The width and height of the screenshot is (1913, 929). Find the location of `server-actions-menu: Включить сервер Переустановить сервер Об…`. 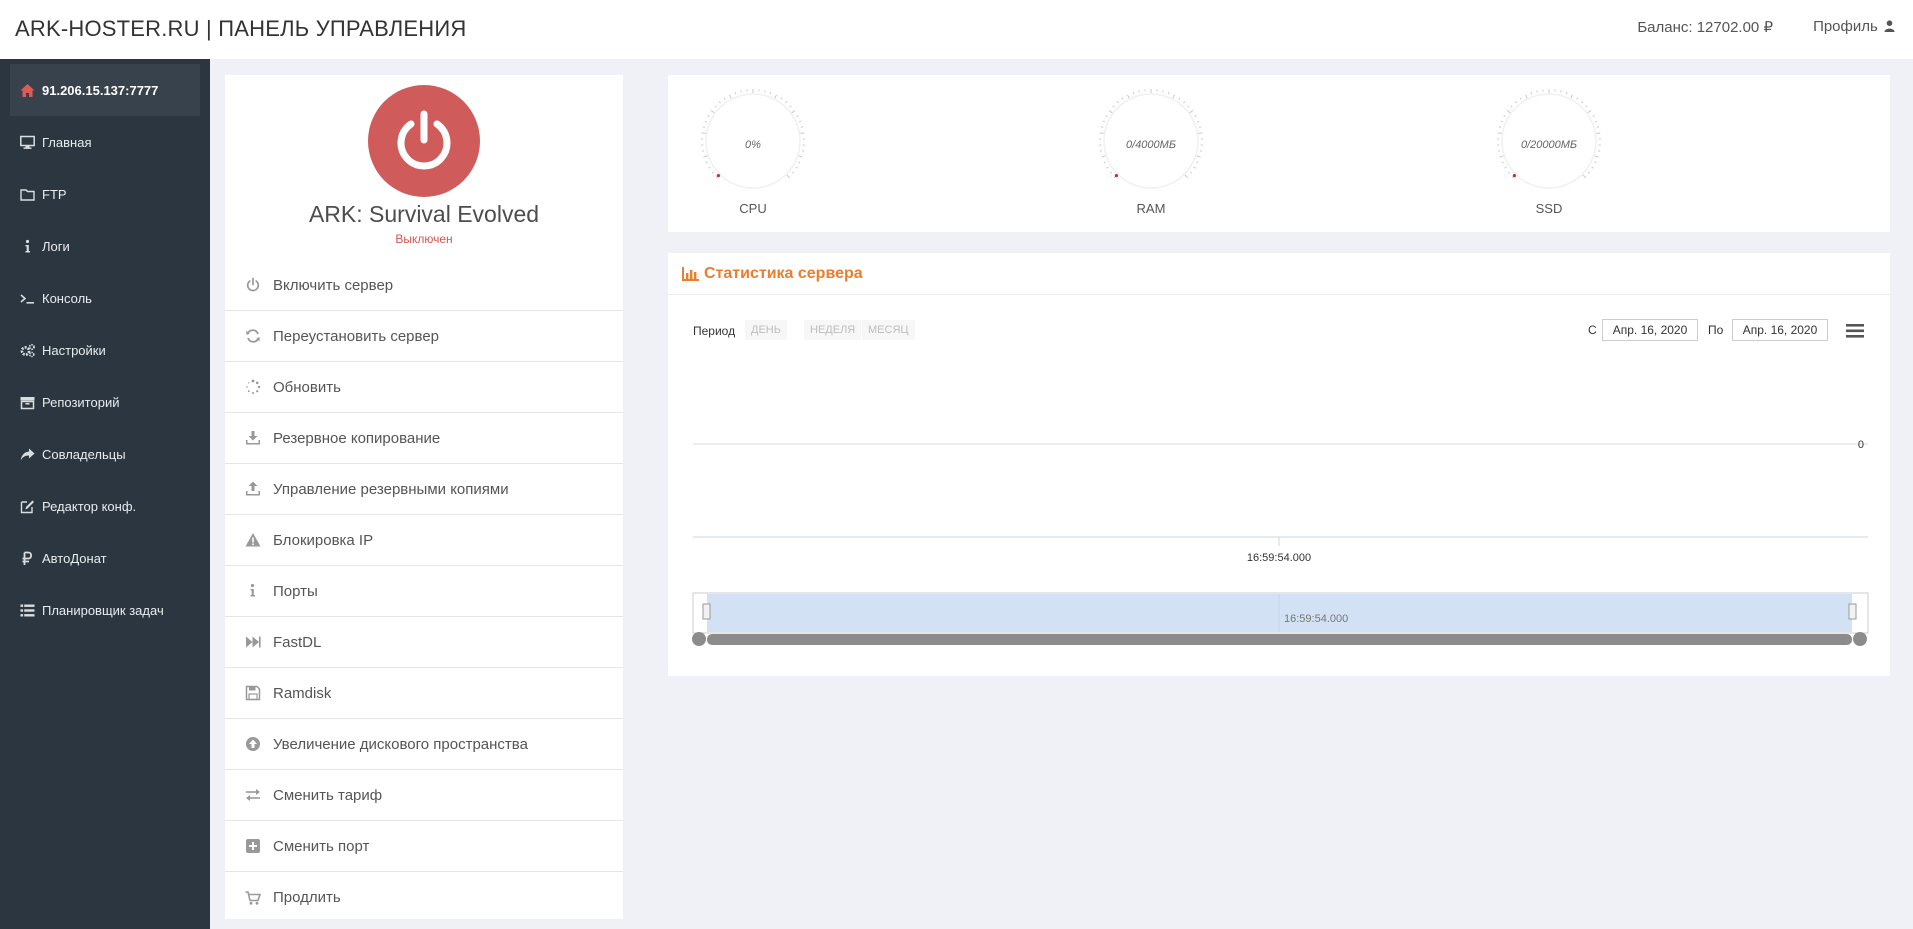

server-actions-menu: Включить сервер Переустановить сервер Об… is located at coordinates (424, 591).